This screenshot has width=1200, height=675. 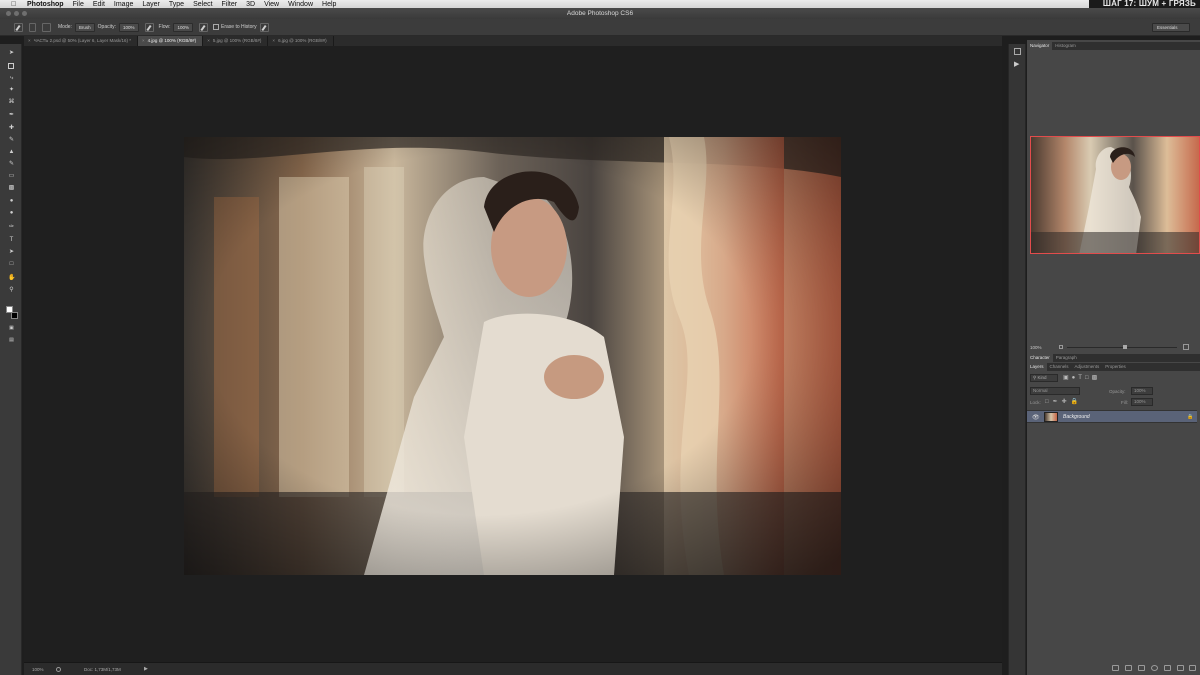 What do you see at coordinates (1036, 417) in the screenshot?
I see `eye-icon: 👁` at bounding box center [1036, 417].